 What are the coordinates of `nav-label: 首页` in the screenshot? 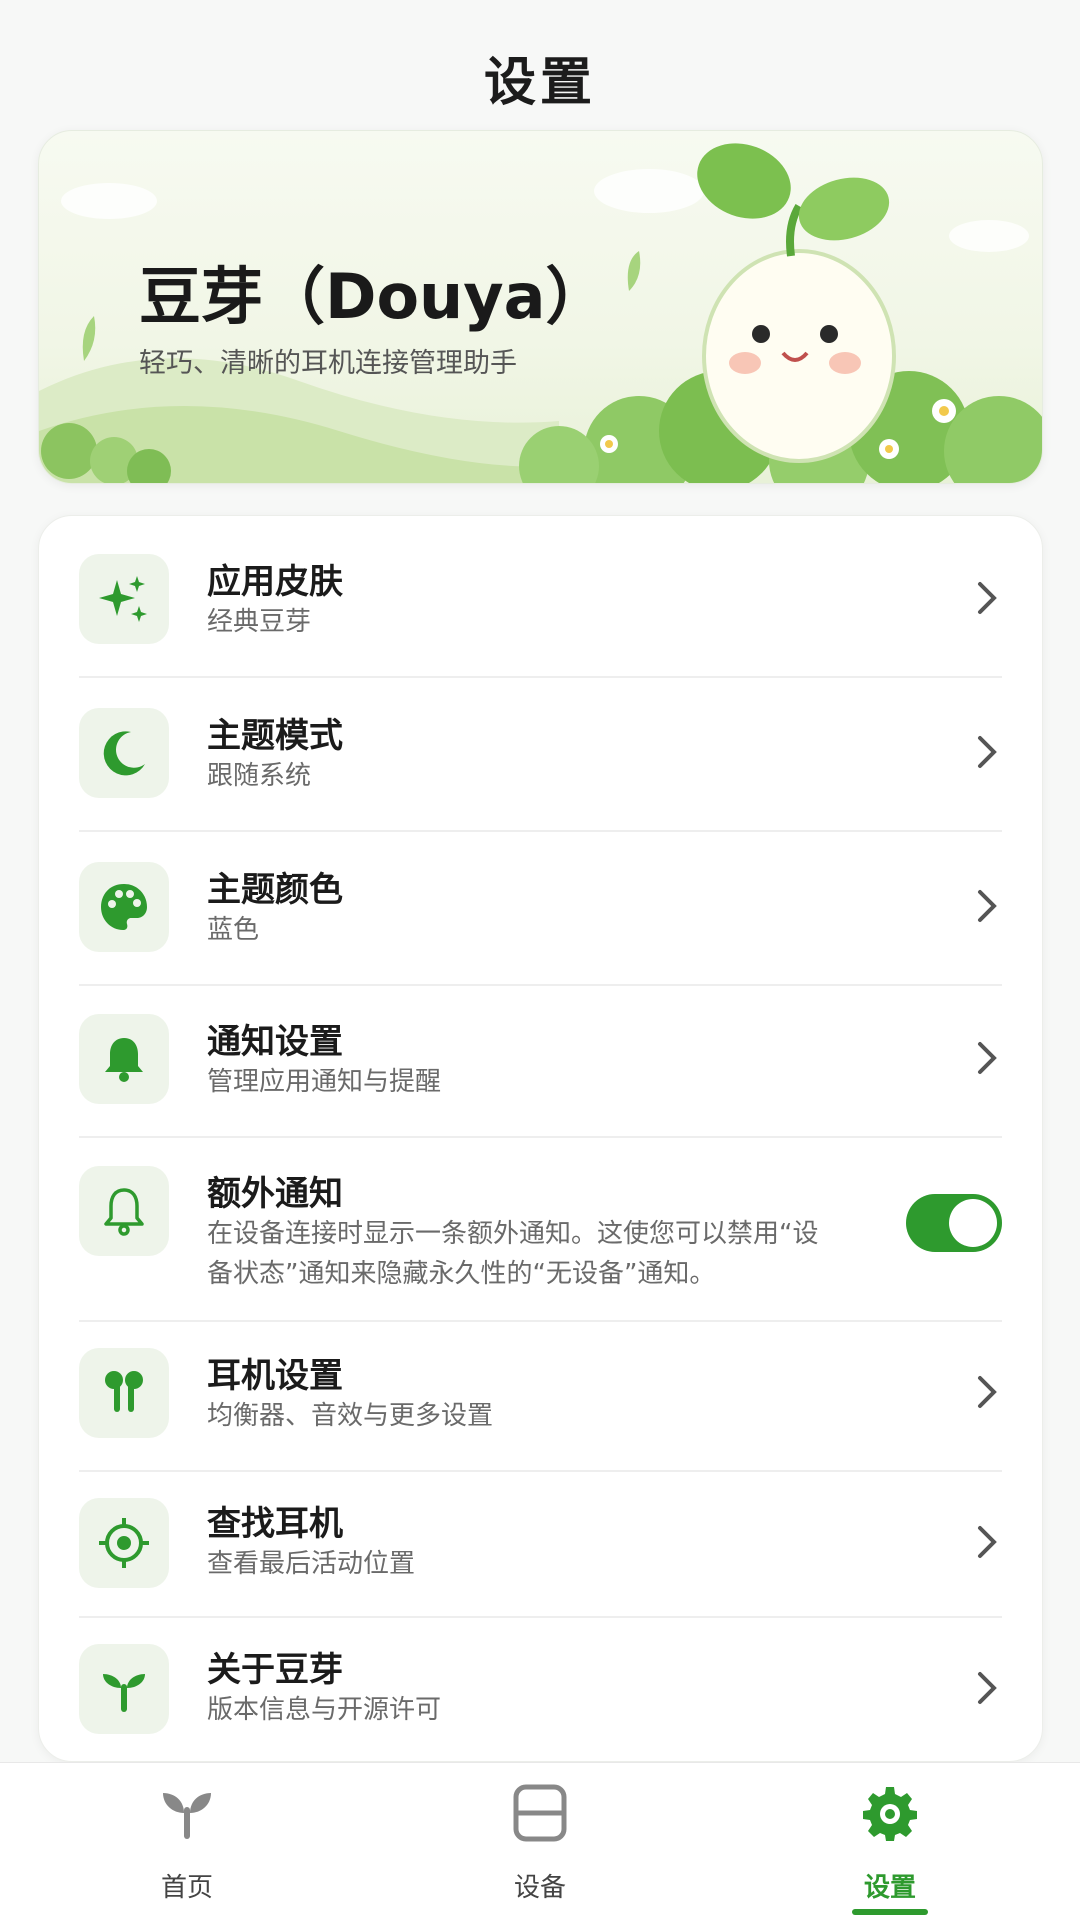 It's located at (186, 1888).